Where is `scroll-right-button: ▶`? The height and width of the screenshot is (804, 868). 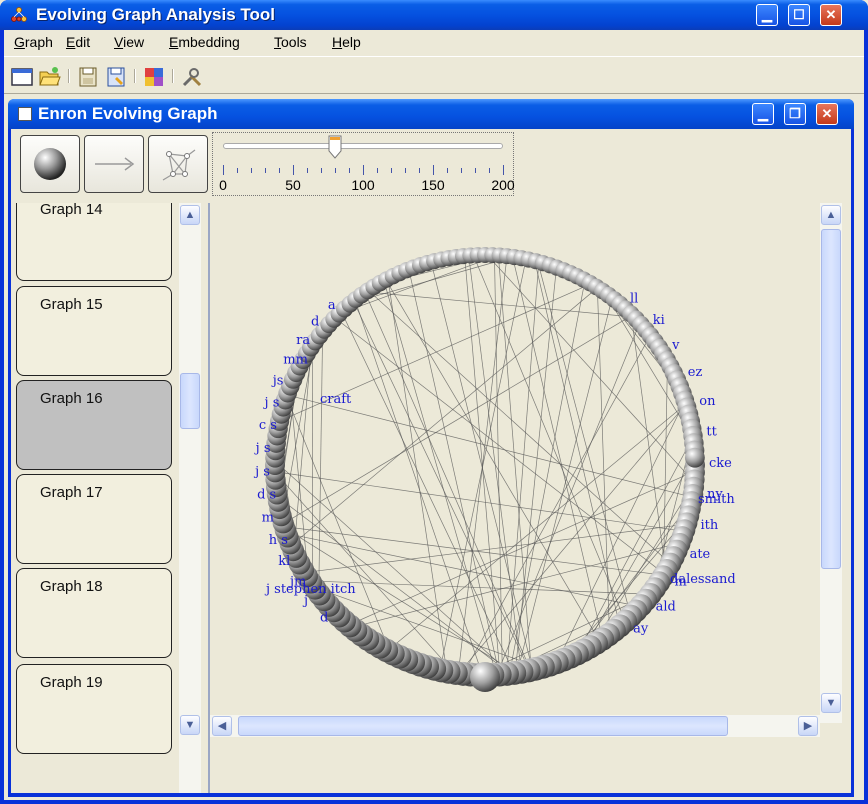 scroll-right-button: ▶ is located at coordinates (808, 726).